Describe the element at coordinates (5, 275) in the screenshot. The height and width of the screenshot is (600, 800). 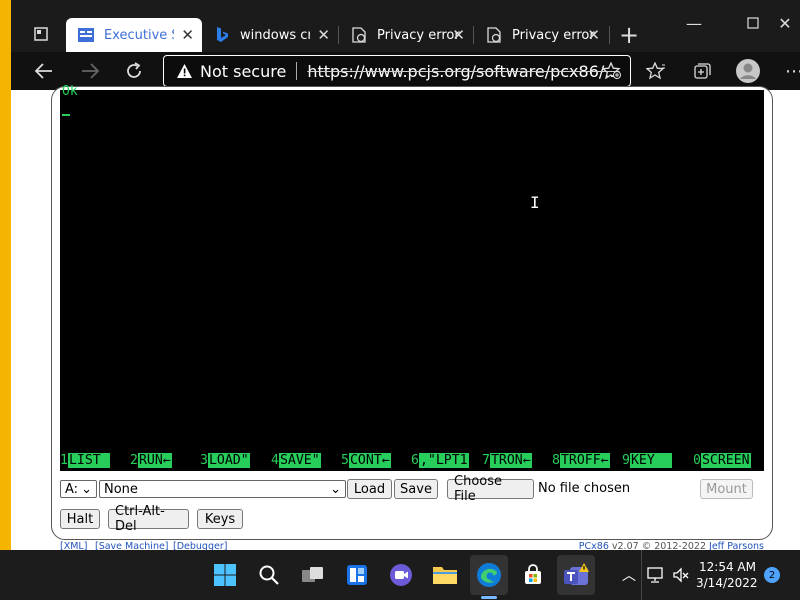
I see `accent-bar` at that location.